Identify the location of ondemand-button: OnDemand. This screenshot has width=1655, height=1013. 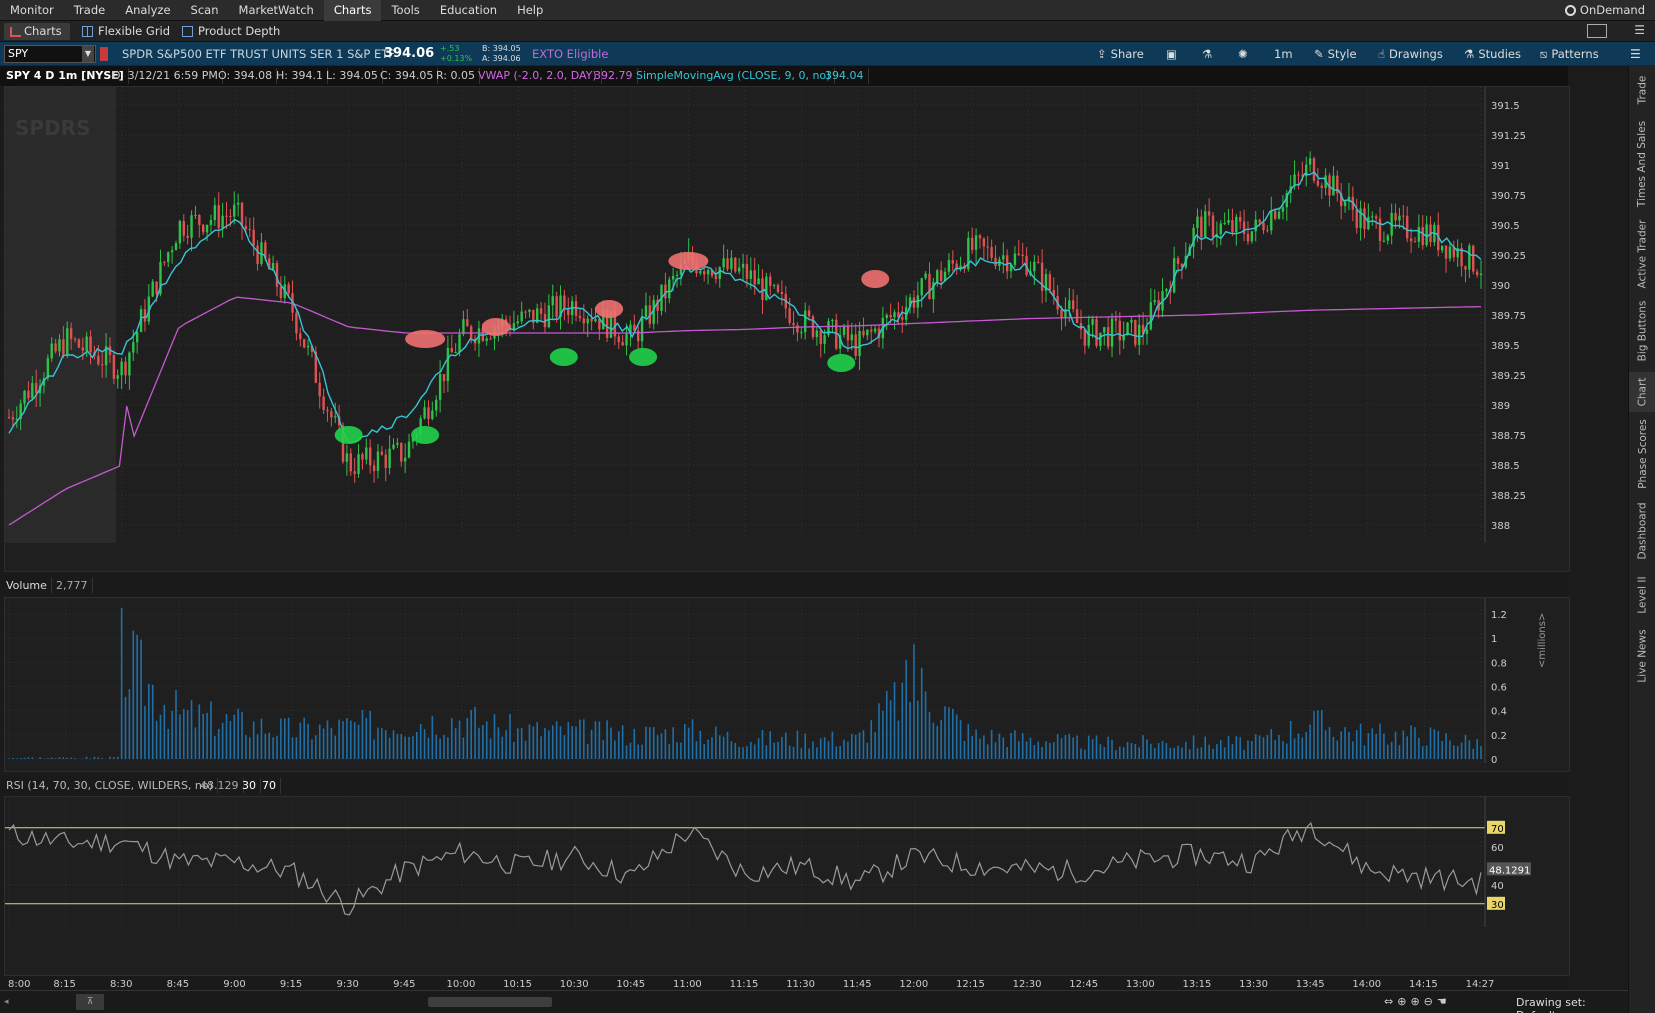
(1604, 10).